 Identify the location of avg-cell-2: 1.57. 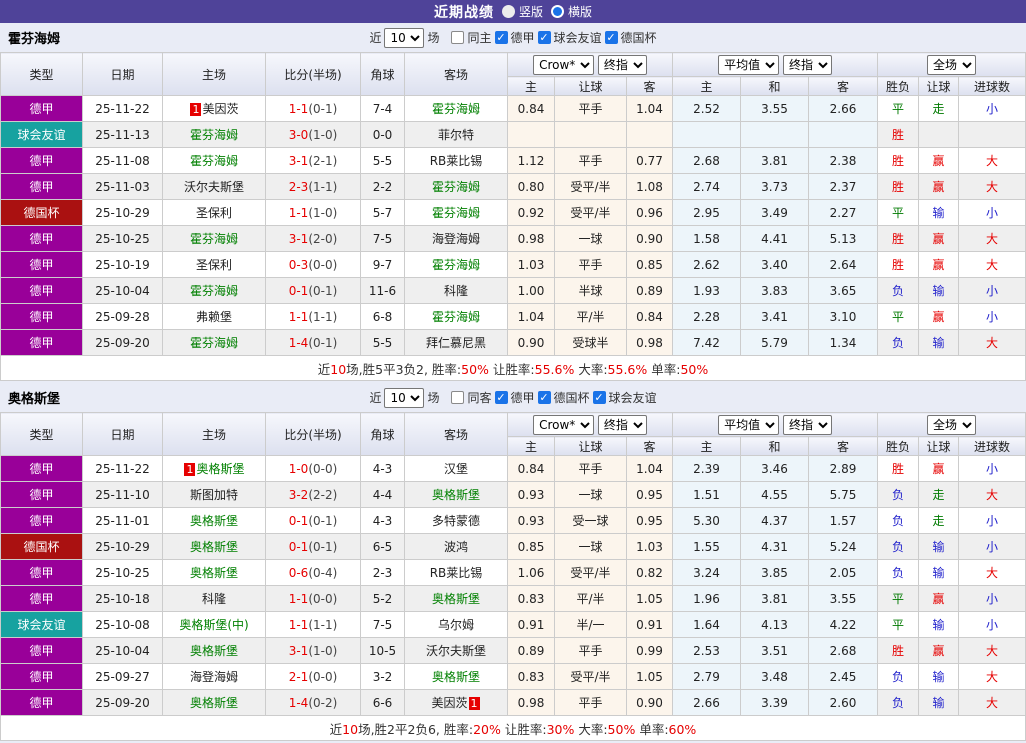
(843, 520).